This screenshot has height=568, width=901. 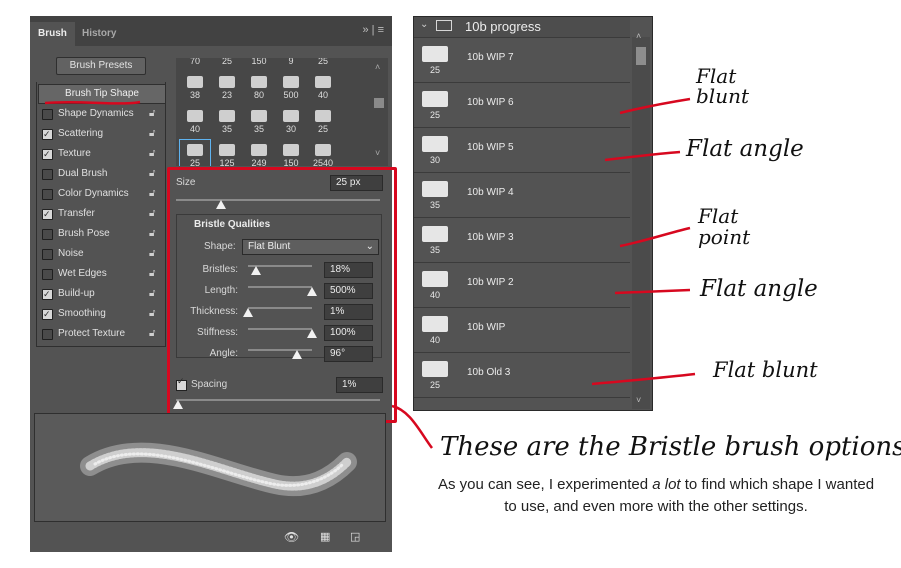 I want to click on underline-brush-tip-shape, so click(x=92, y=102).